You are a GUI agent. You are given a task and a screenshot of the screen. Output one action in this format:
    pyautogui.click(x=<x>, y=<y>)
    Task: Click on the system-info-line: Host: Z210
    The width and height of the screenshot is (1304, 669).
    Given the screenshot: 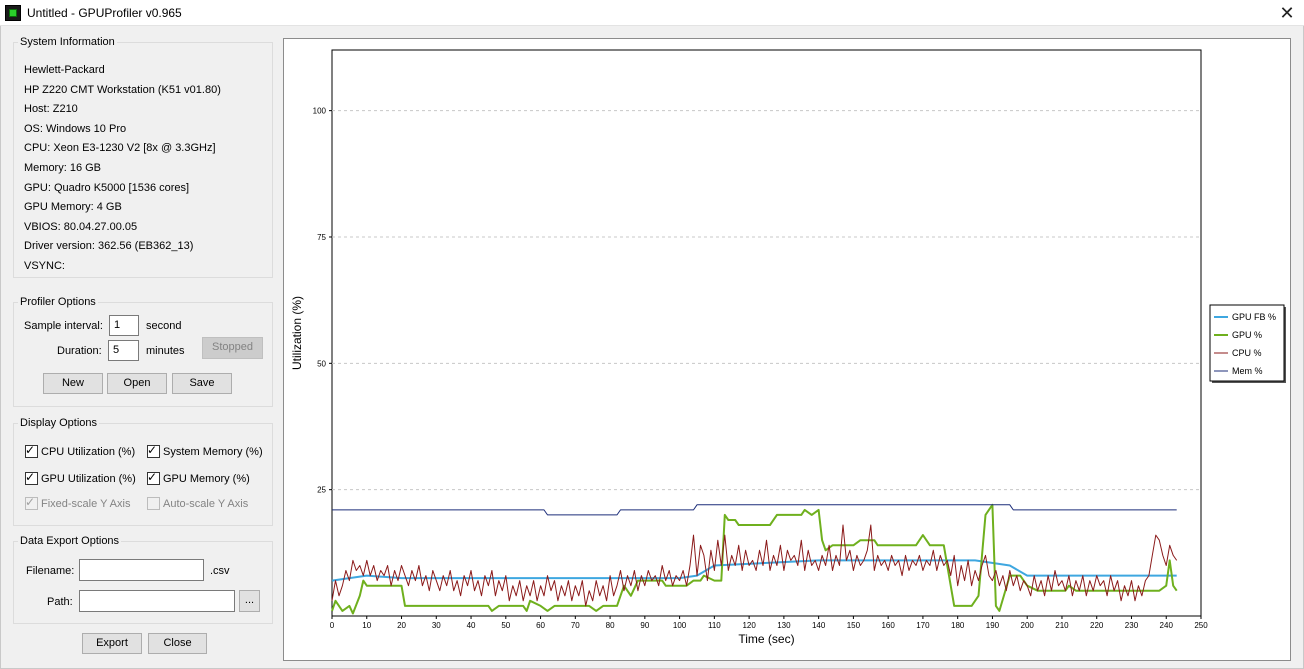 What is the action you would take?
    pyautogui.click(x=51, y=109)
    